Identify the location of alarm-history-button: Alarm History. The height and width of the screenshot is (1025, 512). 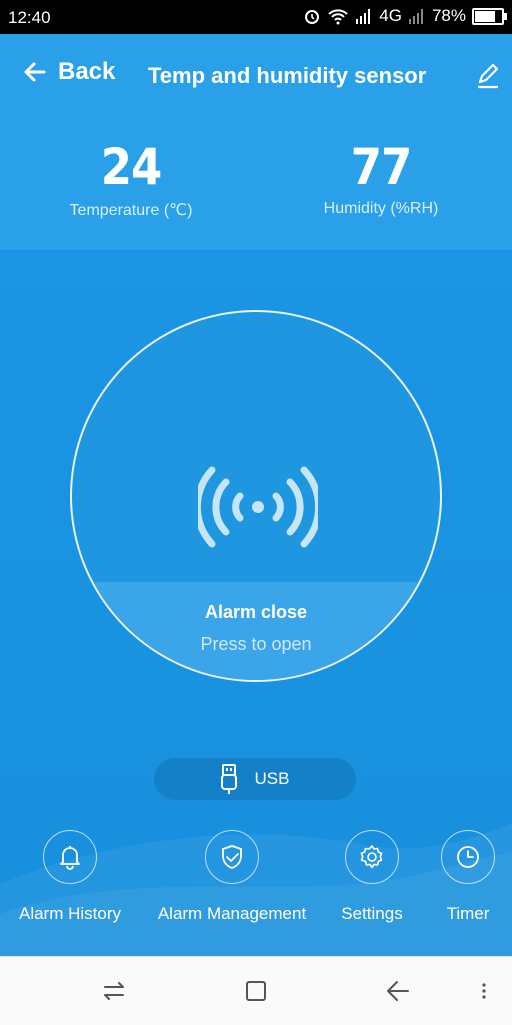
(70, 877).